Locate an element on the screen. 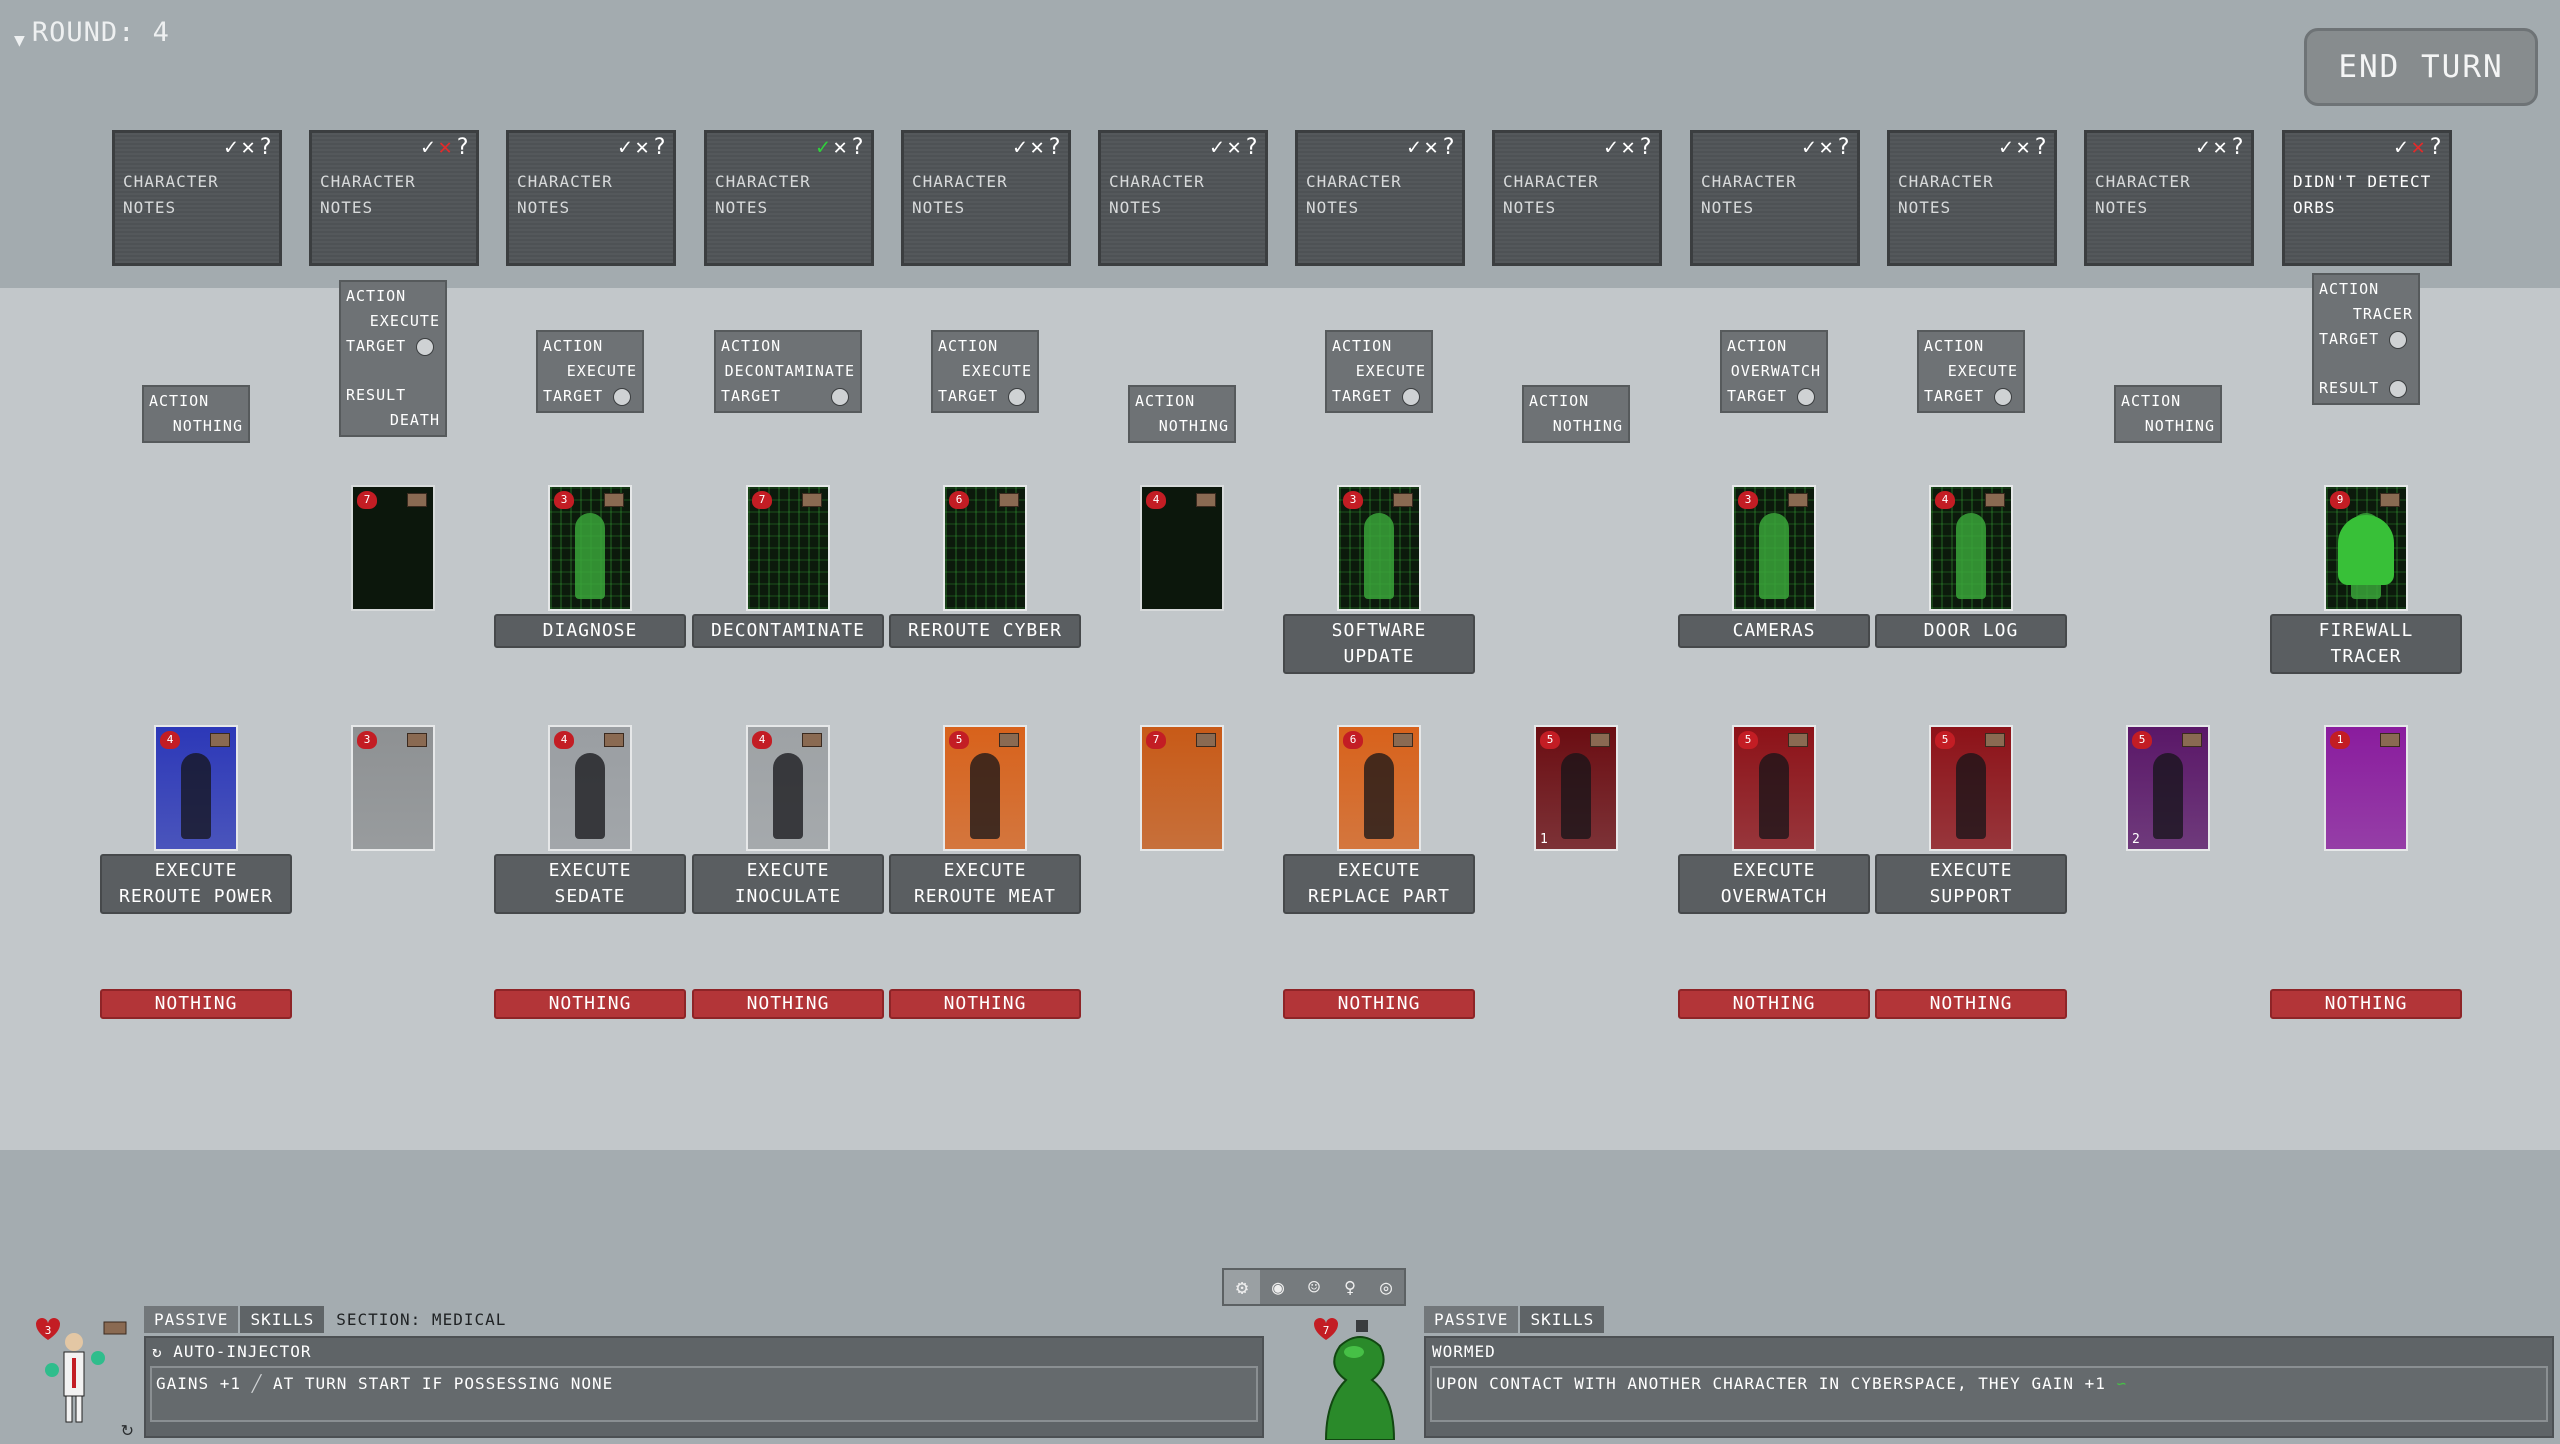  action-summary-box: ACTION DECONTAMINATE TARGET is located at coordinates (788, 371).